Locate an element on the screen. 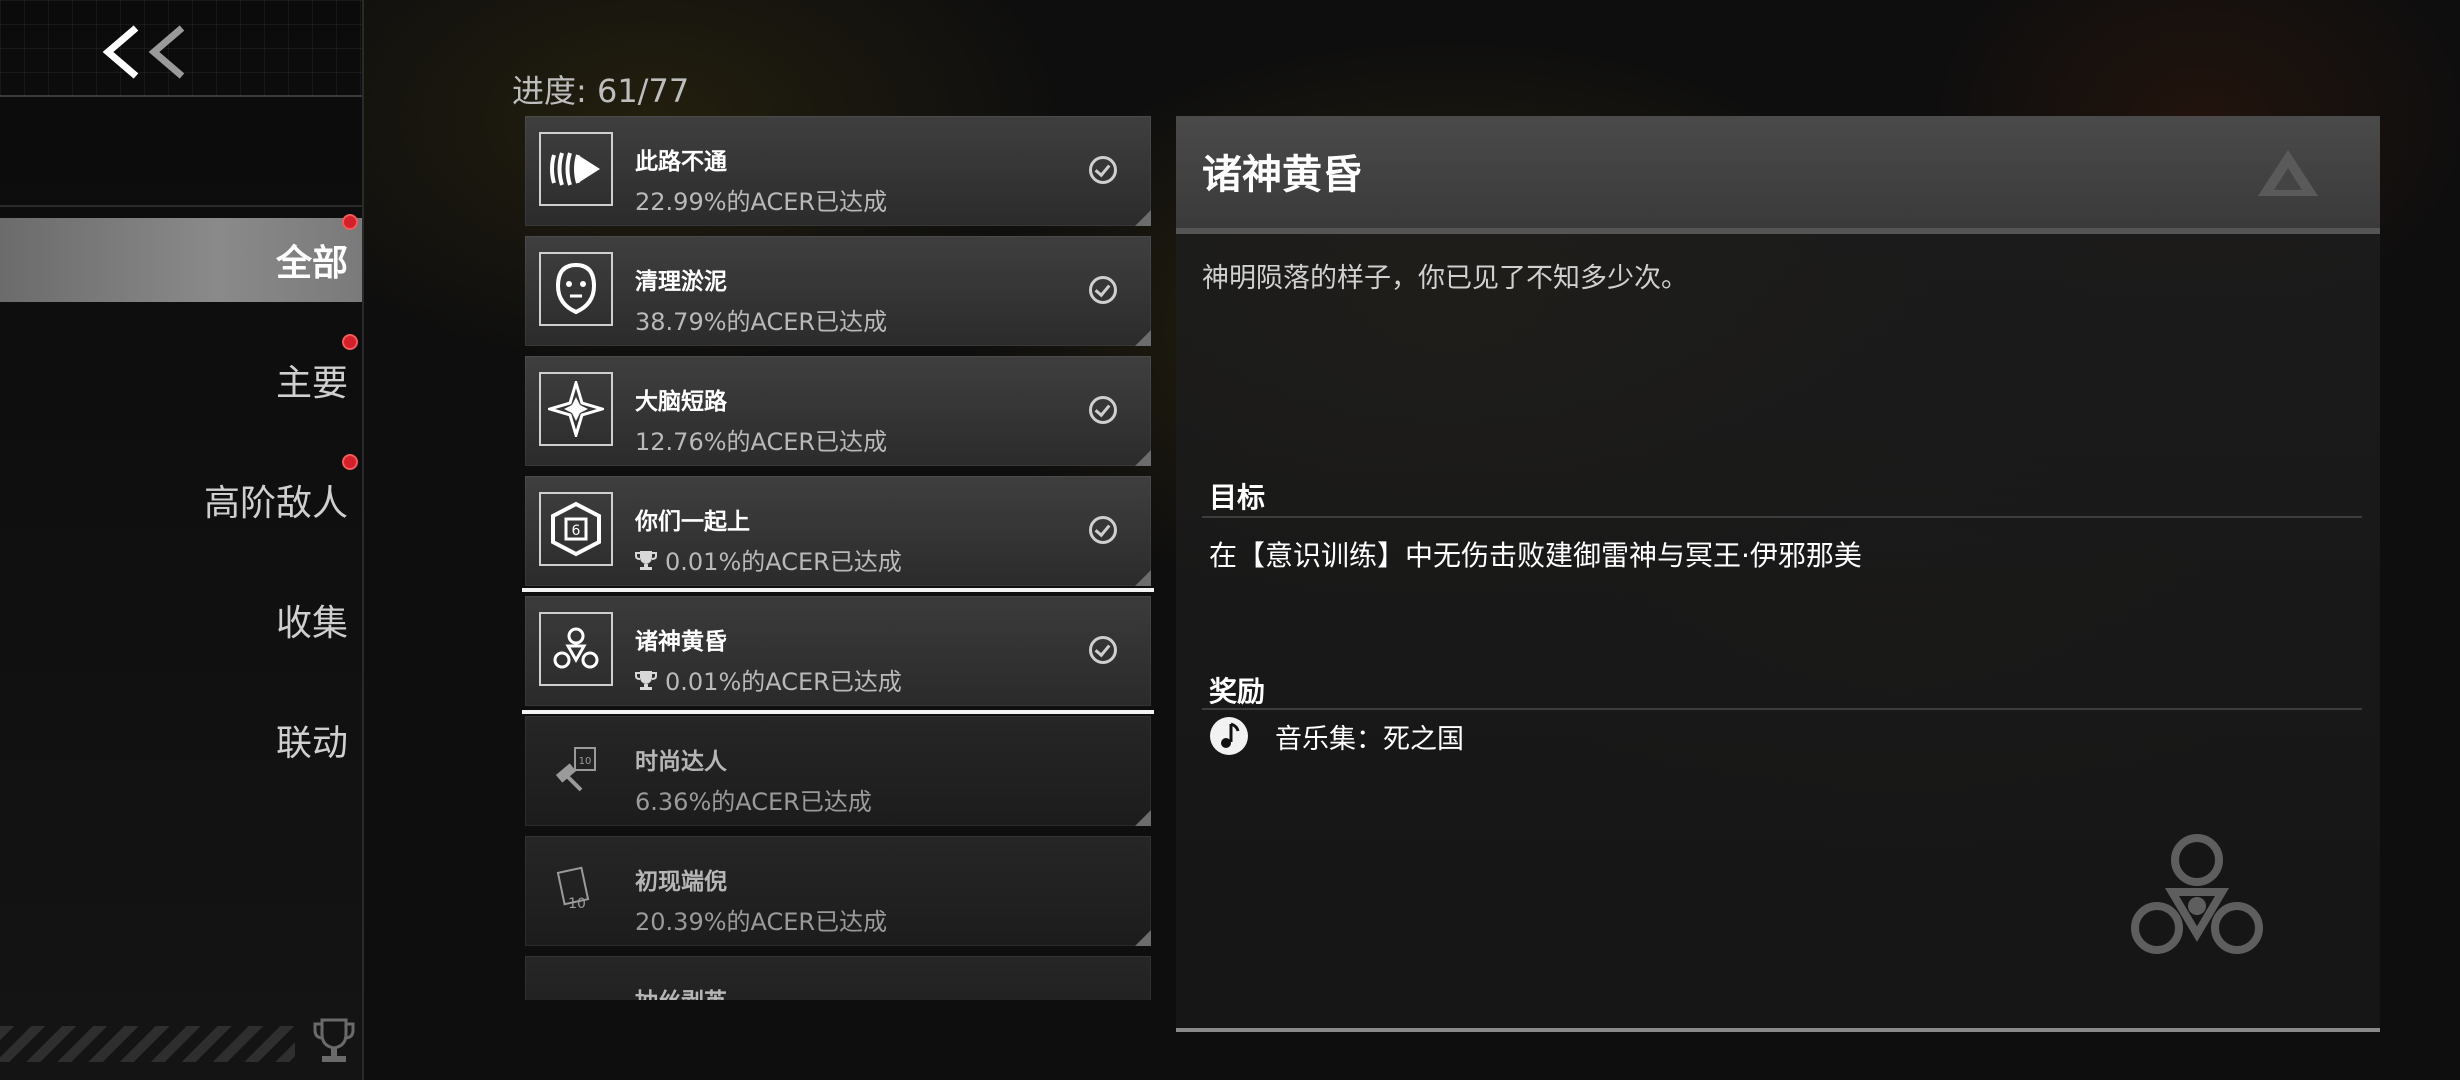 The image size is (2460, 1080). sidebar-item-label: 全部 is located at coordinates (311, 263).